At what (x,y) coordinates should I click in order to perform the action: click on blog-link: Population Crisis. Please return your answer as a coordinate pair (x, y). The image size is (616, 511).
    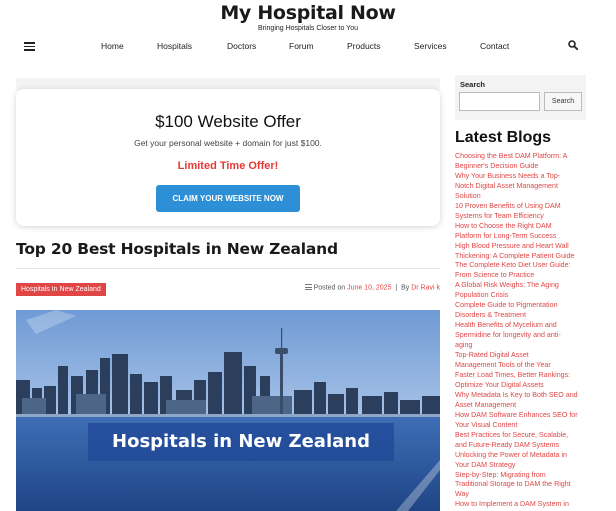
    Looking at the image, I should click on (520, 296).